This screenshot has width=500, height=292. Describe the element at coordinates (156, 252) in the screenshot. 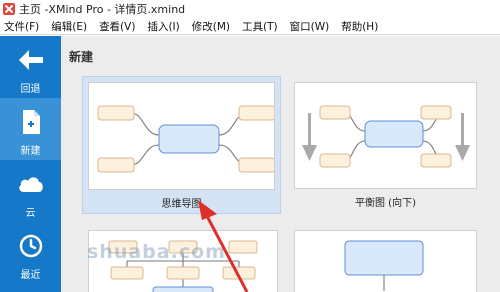

I see `watermark-text: shuaba.com` at that location.